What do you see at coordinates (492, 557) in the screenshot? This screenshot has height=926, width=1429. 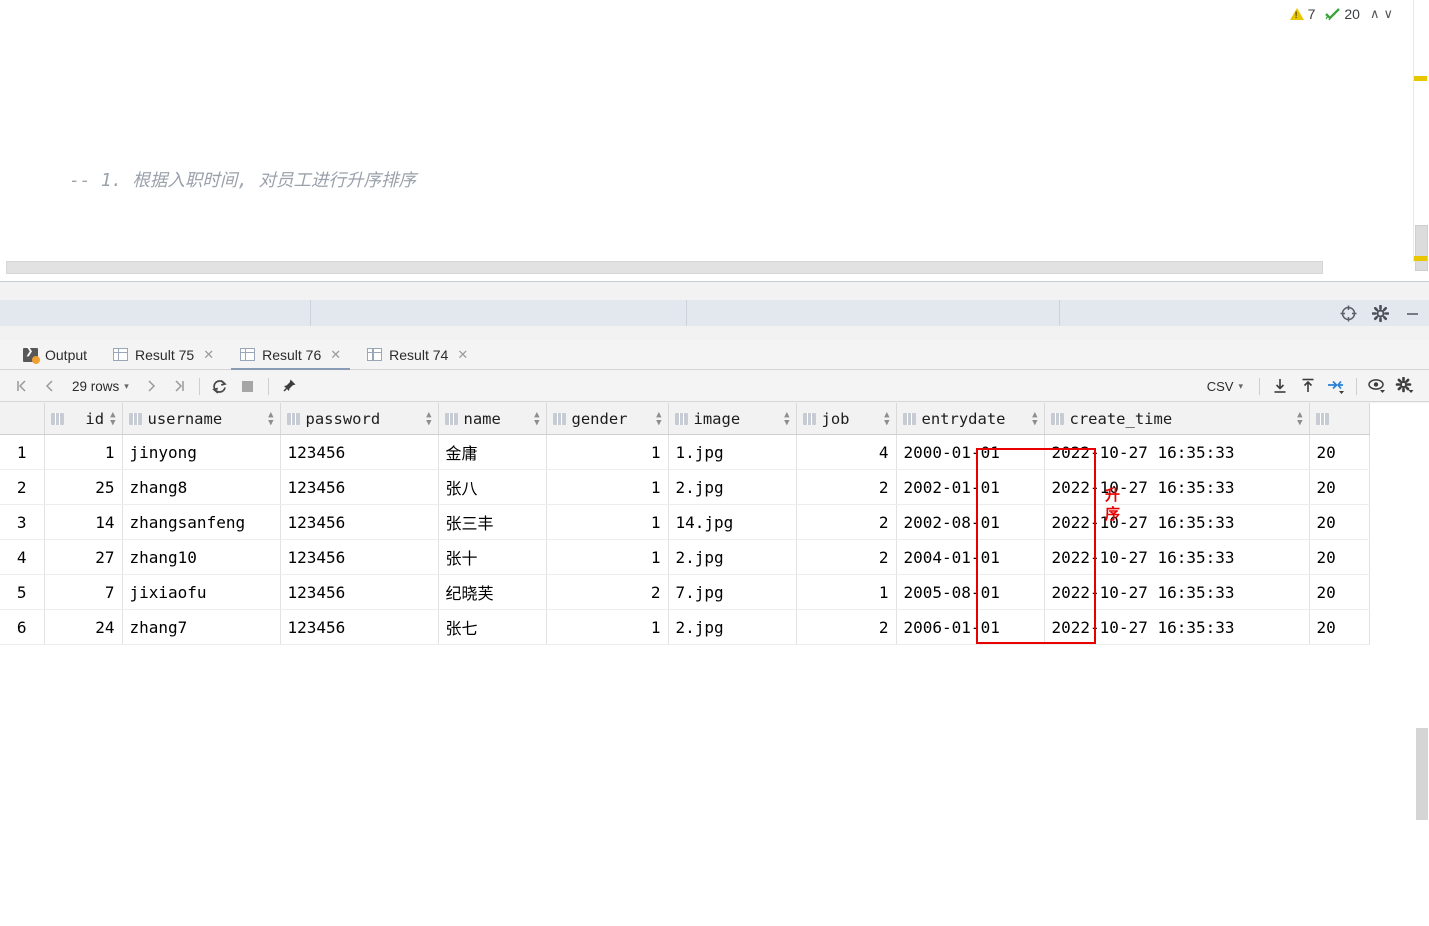 I see `cell-name: 张十` at bounding box center [492, 557].